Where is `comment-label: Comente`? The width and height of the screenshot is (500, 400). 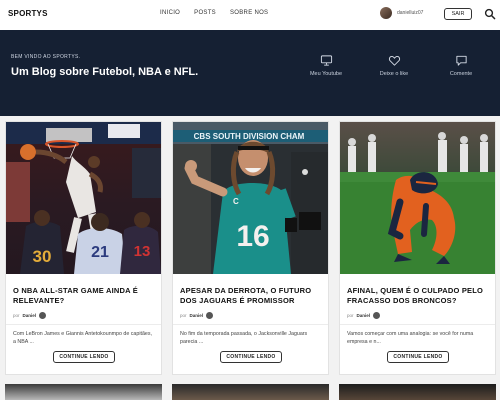 comment-label: Comente is located at coordinates (461, 74).